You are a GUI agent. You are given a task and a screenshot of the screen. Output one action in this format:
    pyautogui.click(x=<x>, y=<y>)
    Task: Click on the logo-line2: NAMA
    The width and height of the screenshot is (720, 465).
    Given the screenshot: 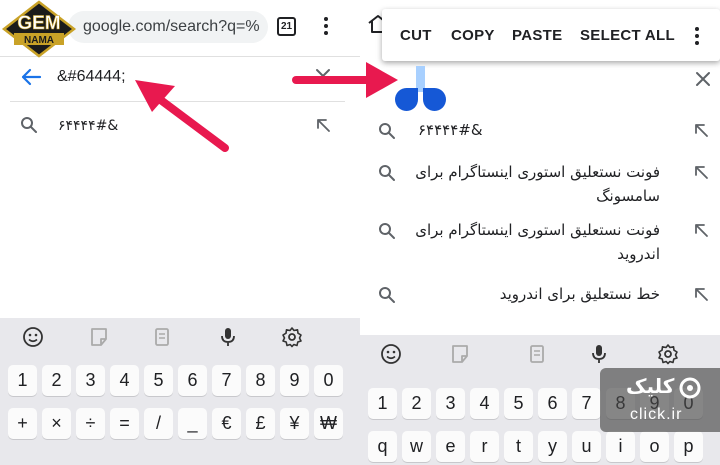 What is the action you would take?
    pyautogui.click(x=39, y=40)
    